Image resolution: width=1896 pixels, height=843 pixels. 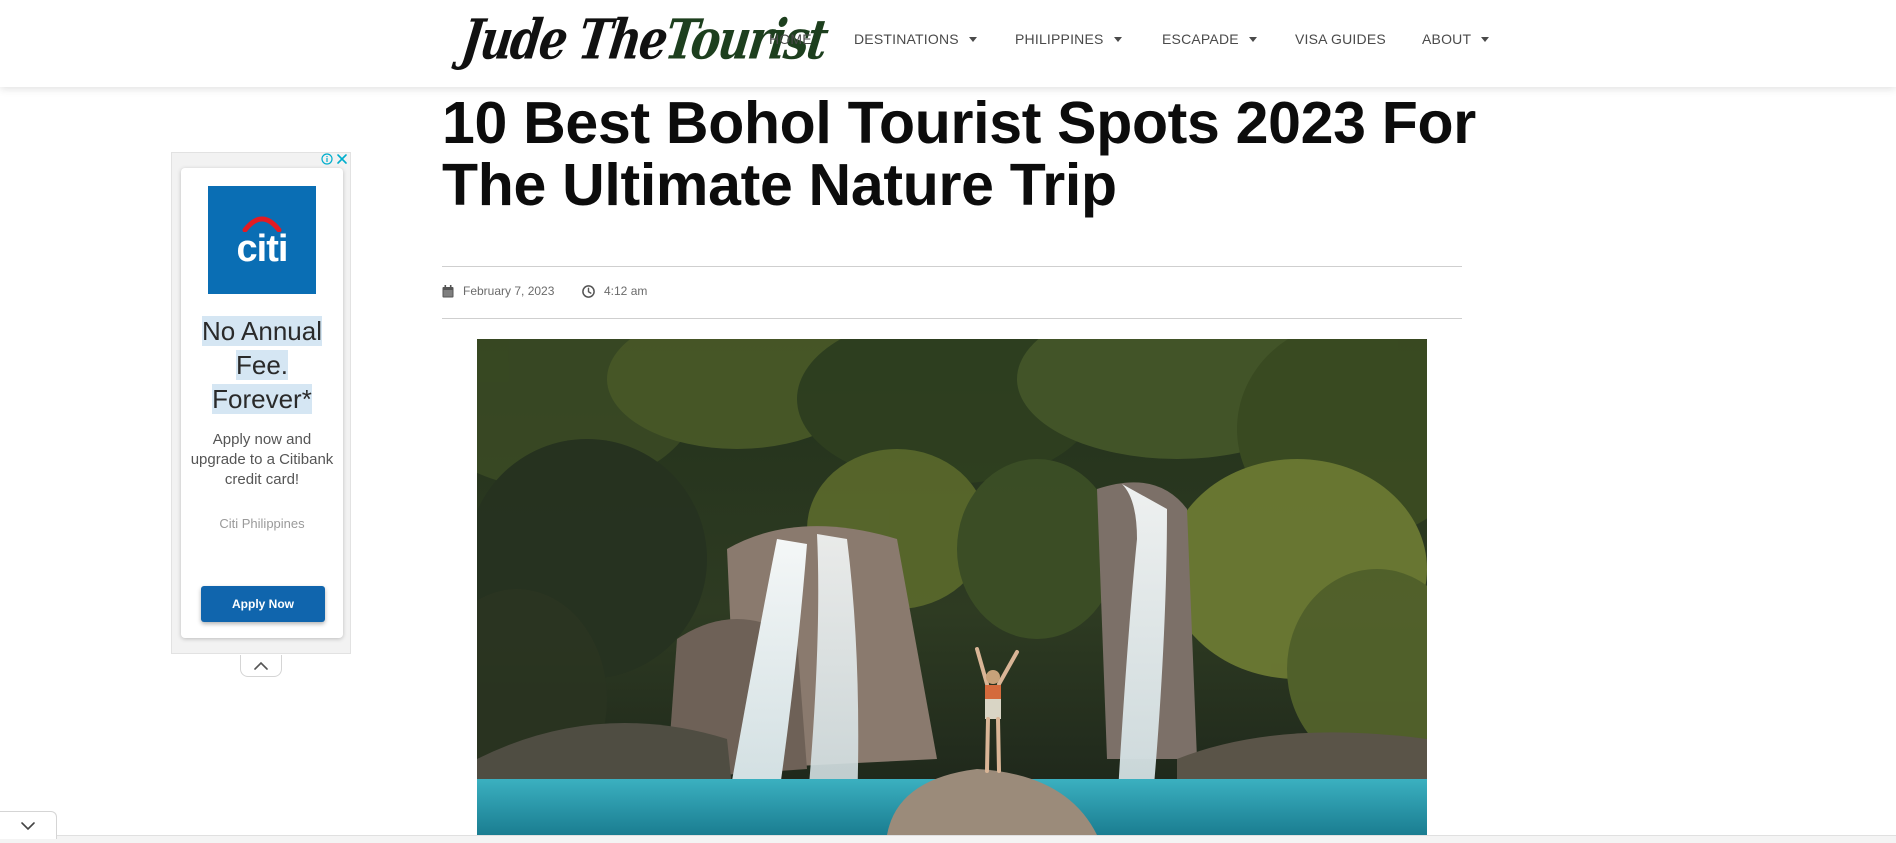 I want to click on citi-logo-text: citi, so click(x=262, y=249).